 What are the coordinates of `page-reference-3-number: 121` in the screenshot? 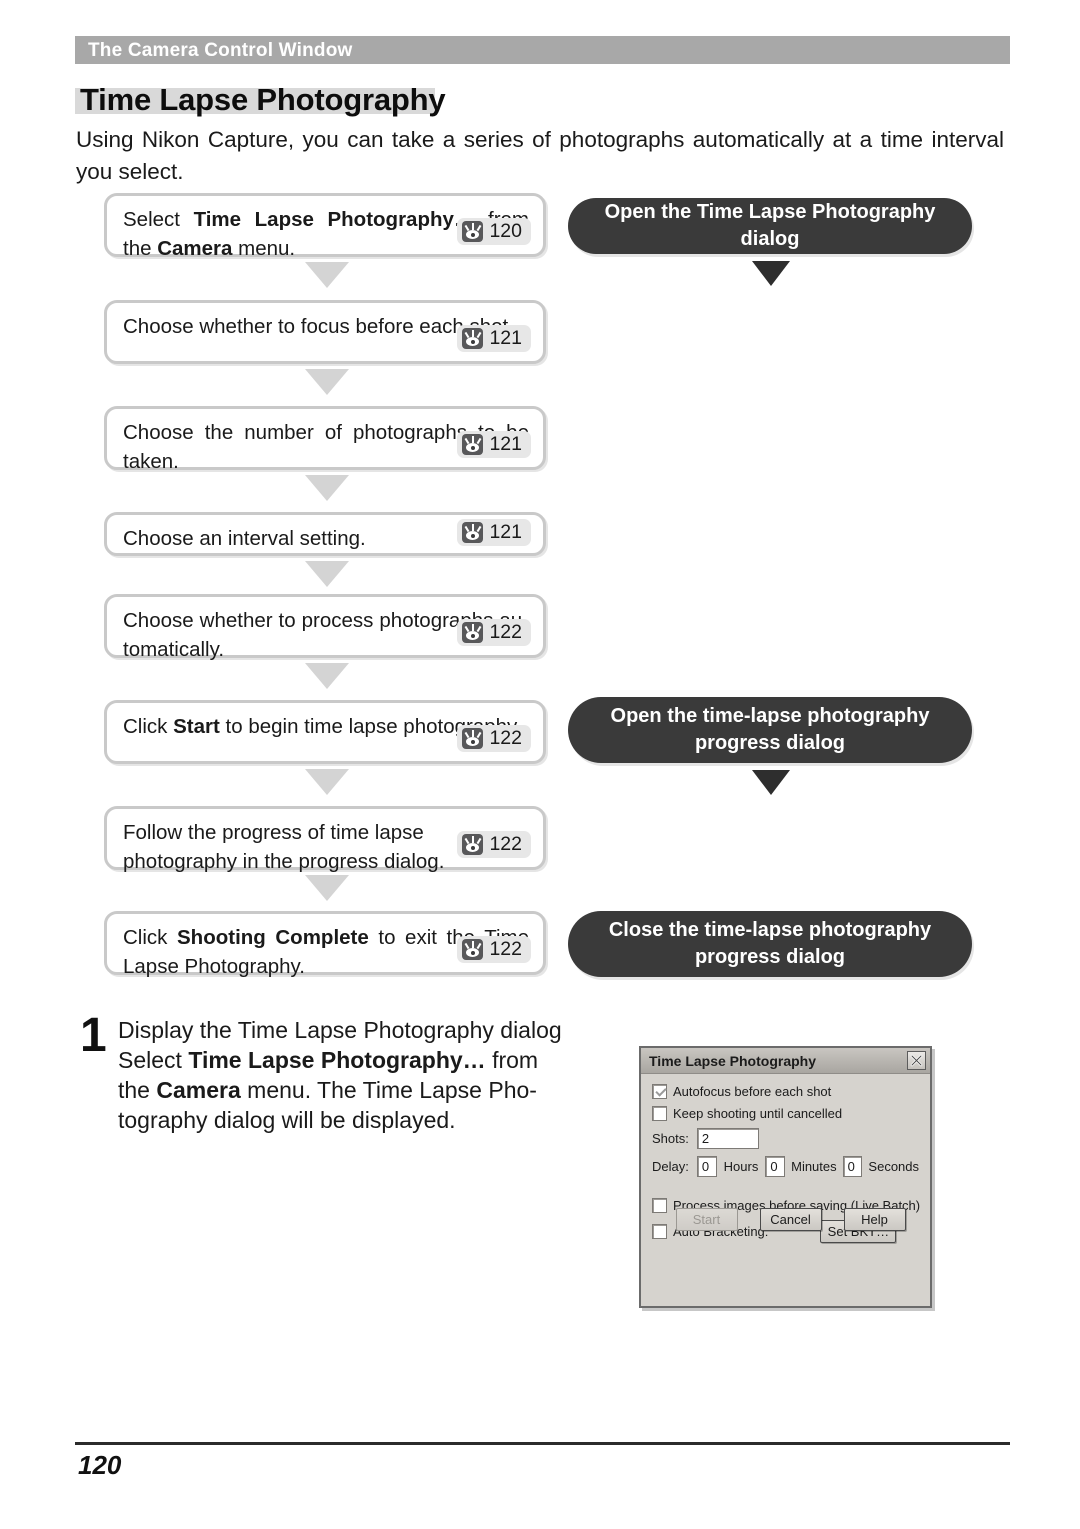 It's located at (505, 444).